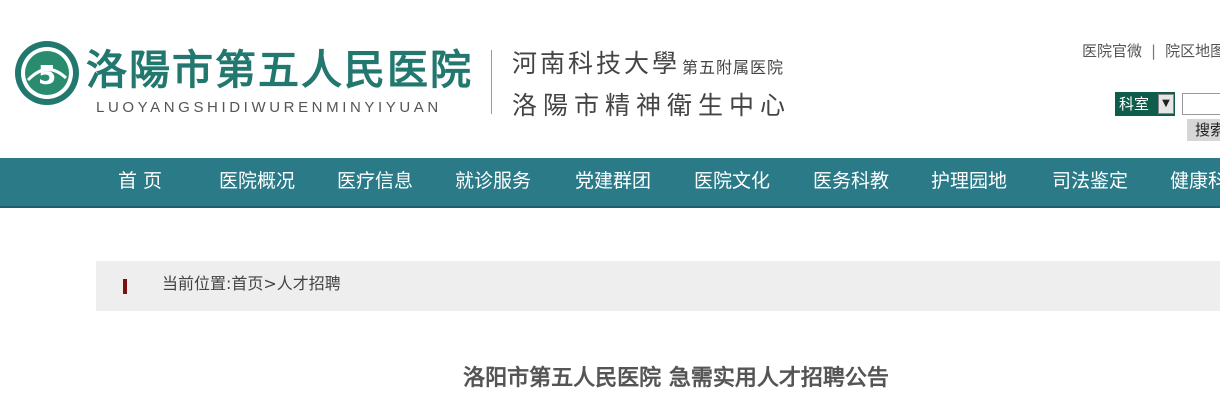 The width and height of the screenshot is (1220, 400). Describe the element at coordinates (140, 182) in the screenshot. I see `nav-item-home: 首 页` at that location.